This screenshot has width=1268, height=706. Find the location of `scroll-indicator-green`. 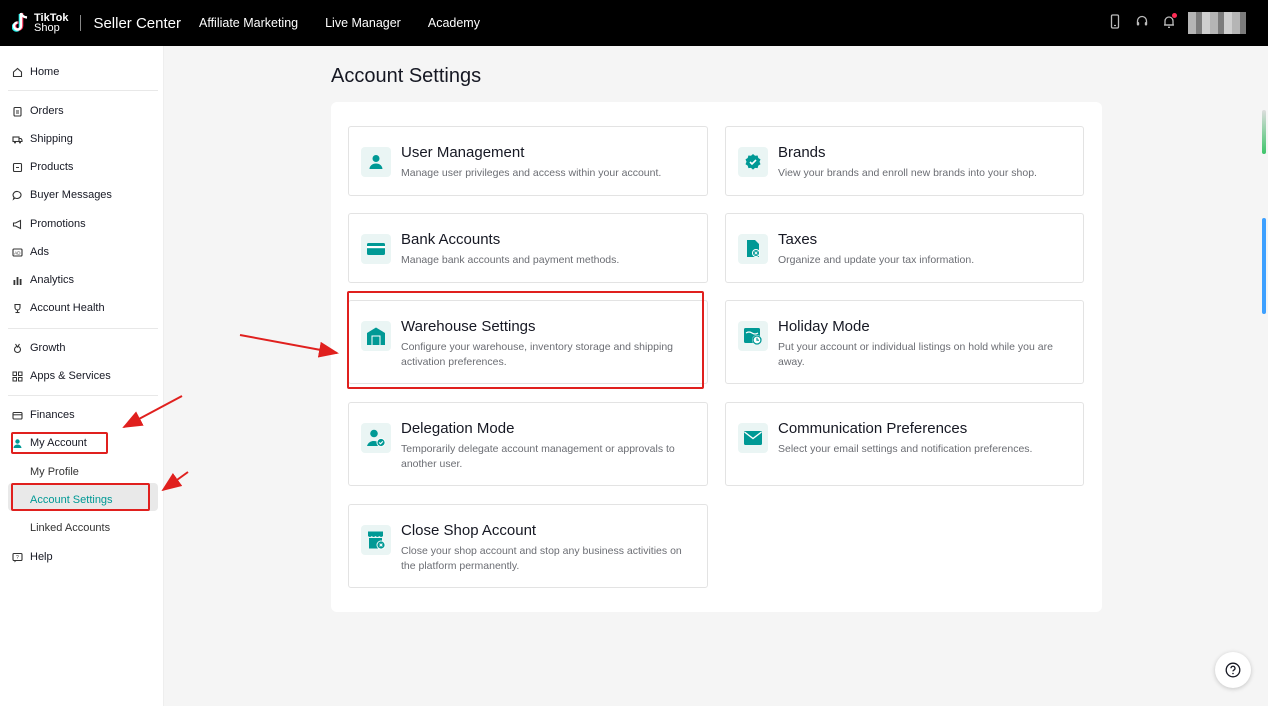

scroll-indicator-green is located at coordinates (1264, 132).